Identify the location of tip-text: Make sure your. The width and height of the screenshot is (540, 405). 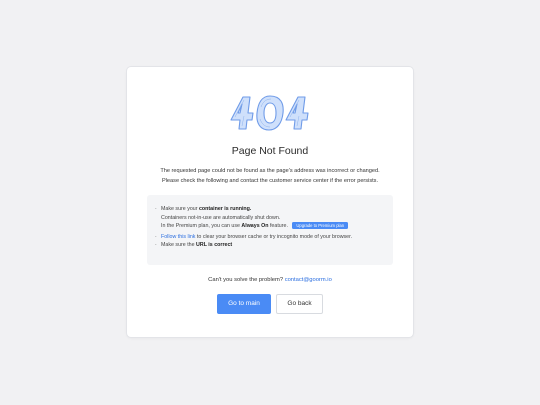
(180, 209).